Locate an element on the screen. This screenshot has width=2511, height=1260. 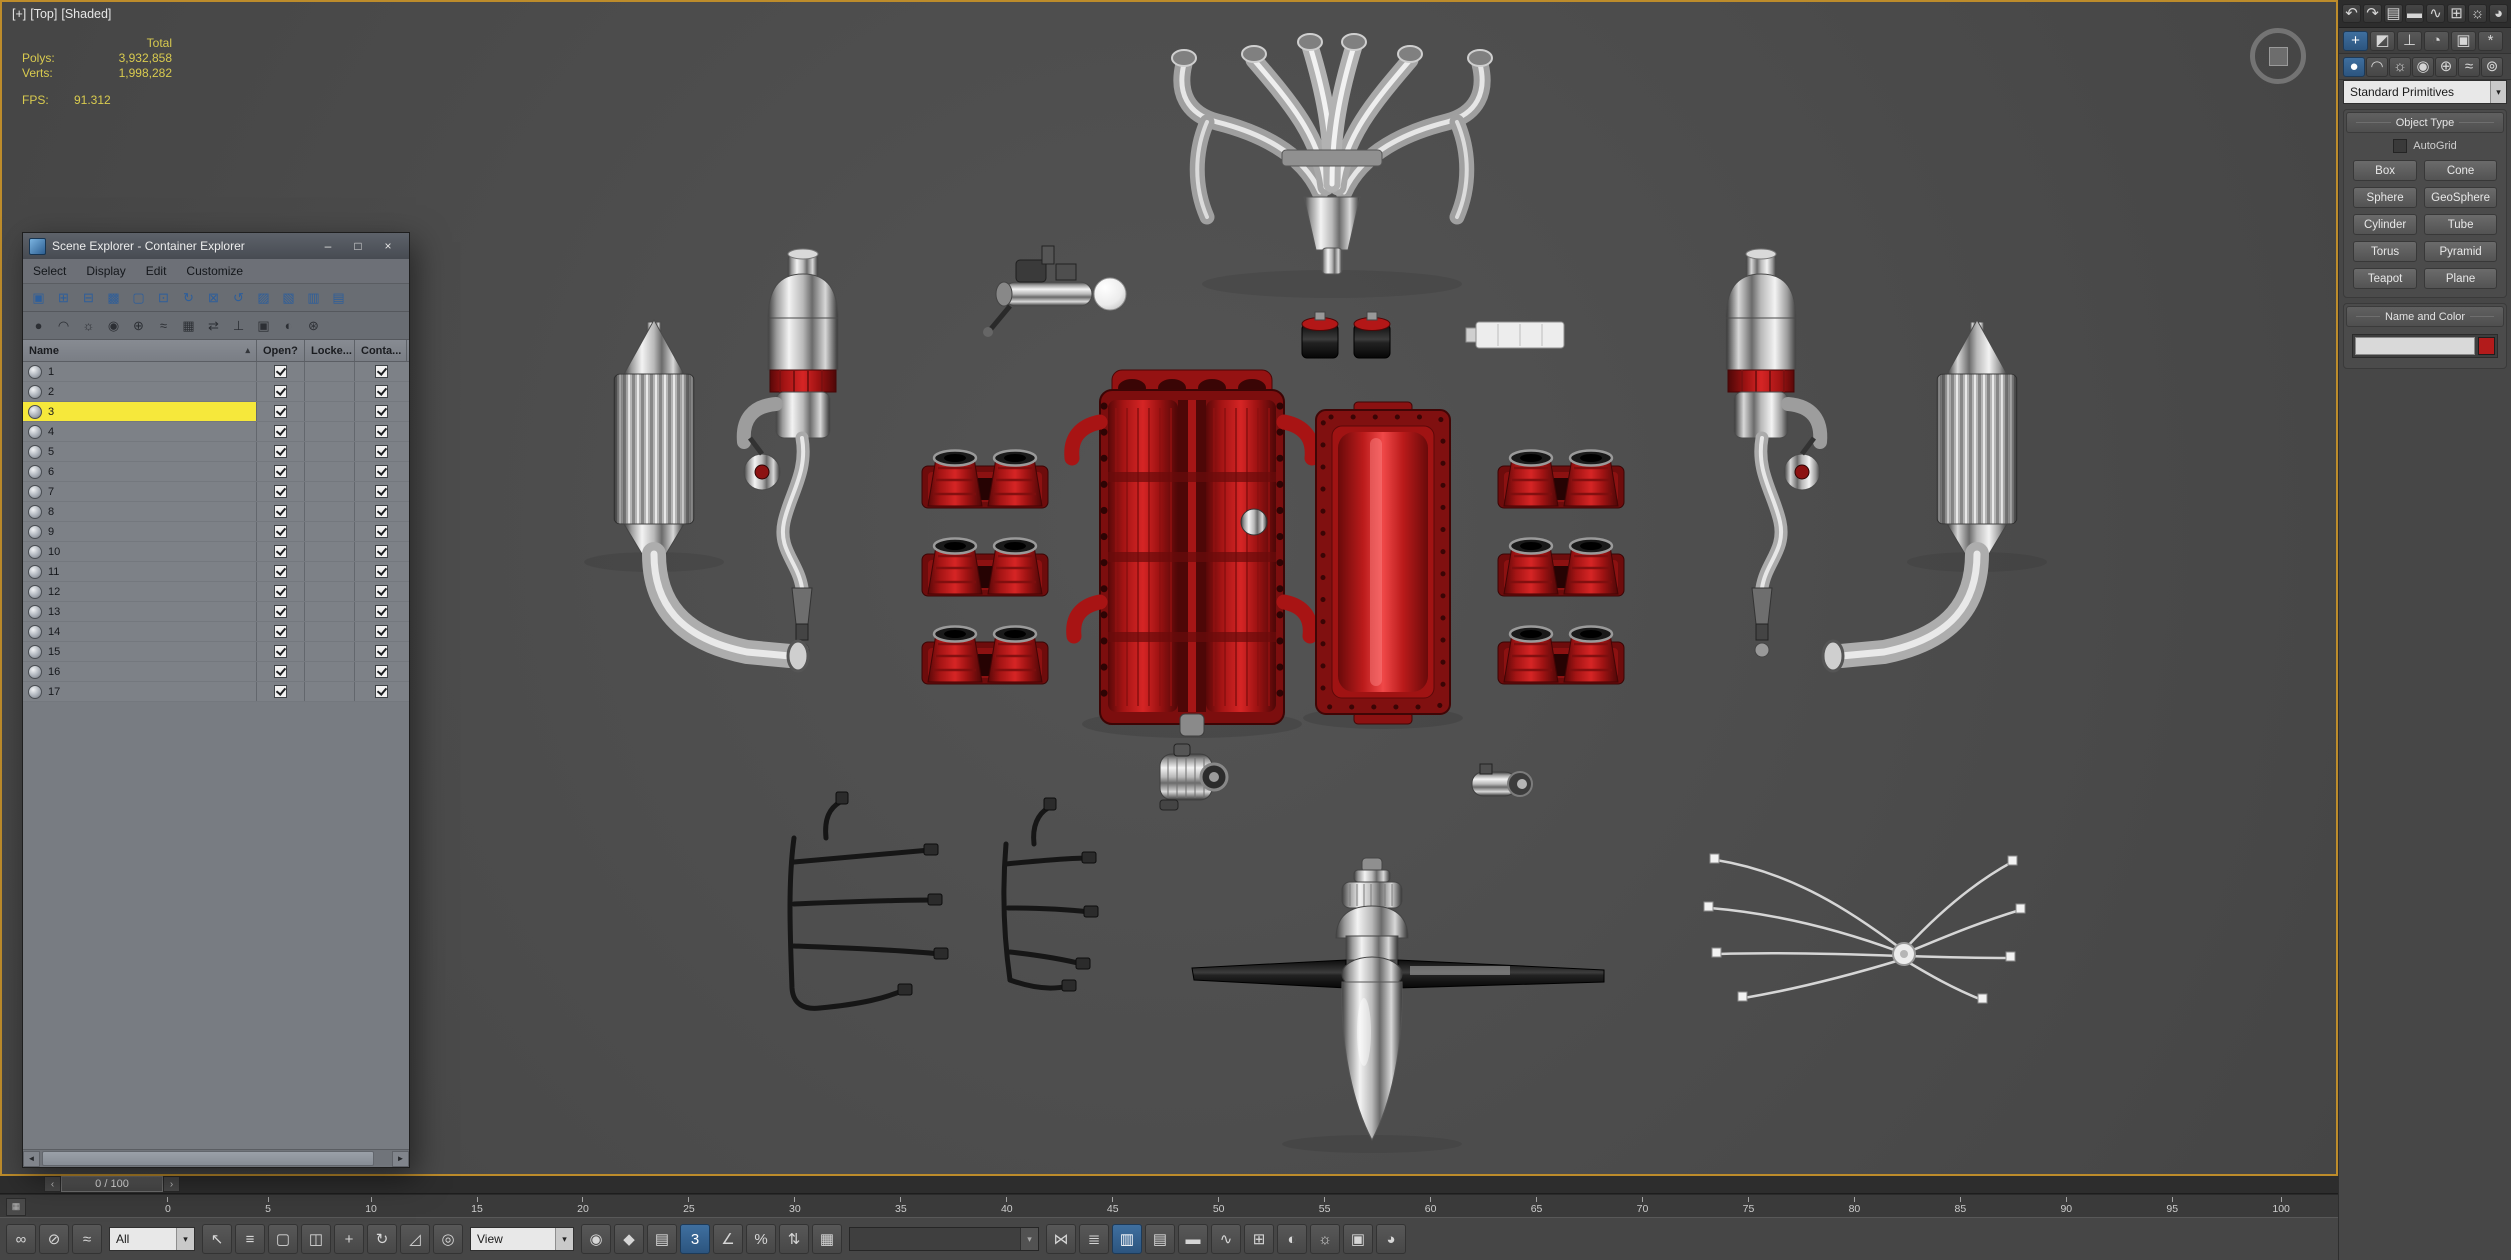
reload-container-icon: ↻ is located at coordinates (188, 298).